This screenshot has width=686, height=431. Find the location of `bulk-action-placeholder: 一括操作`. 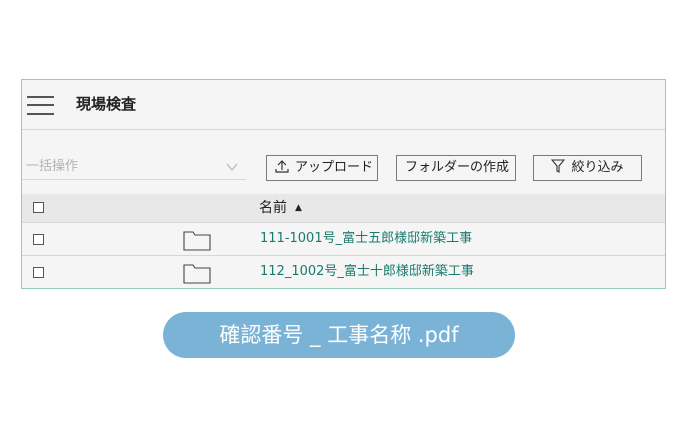

bulk-action-placeholder: 一括操作 is located at coordinates (52, 166).